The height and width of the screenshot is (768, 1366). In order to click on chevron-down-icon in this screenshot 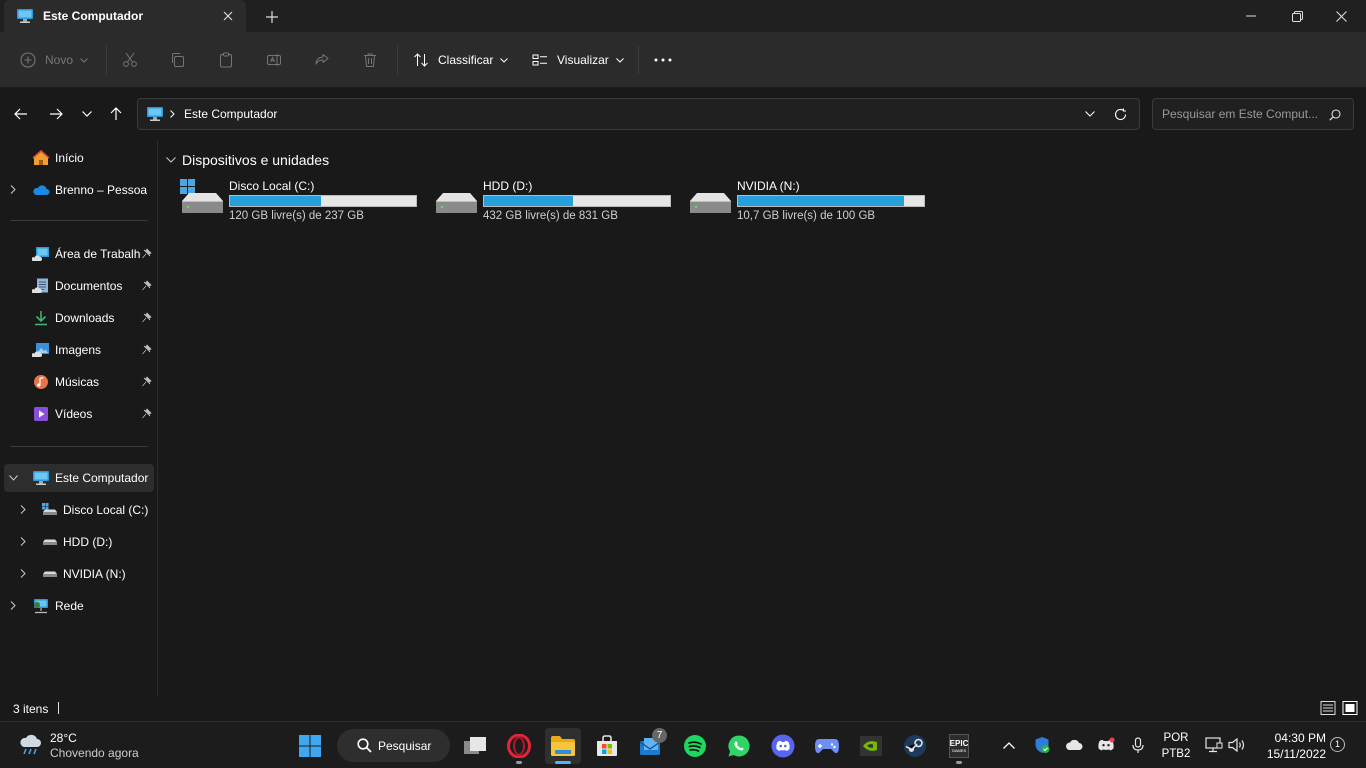, I will do `click(13, 478)`.